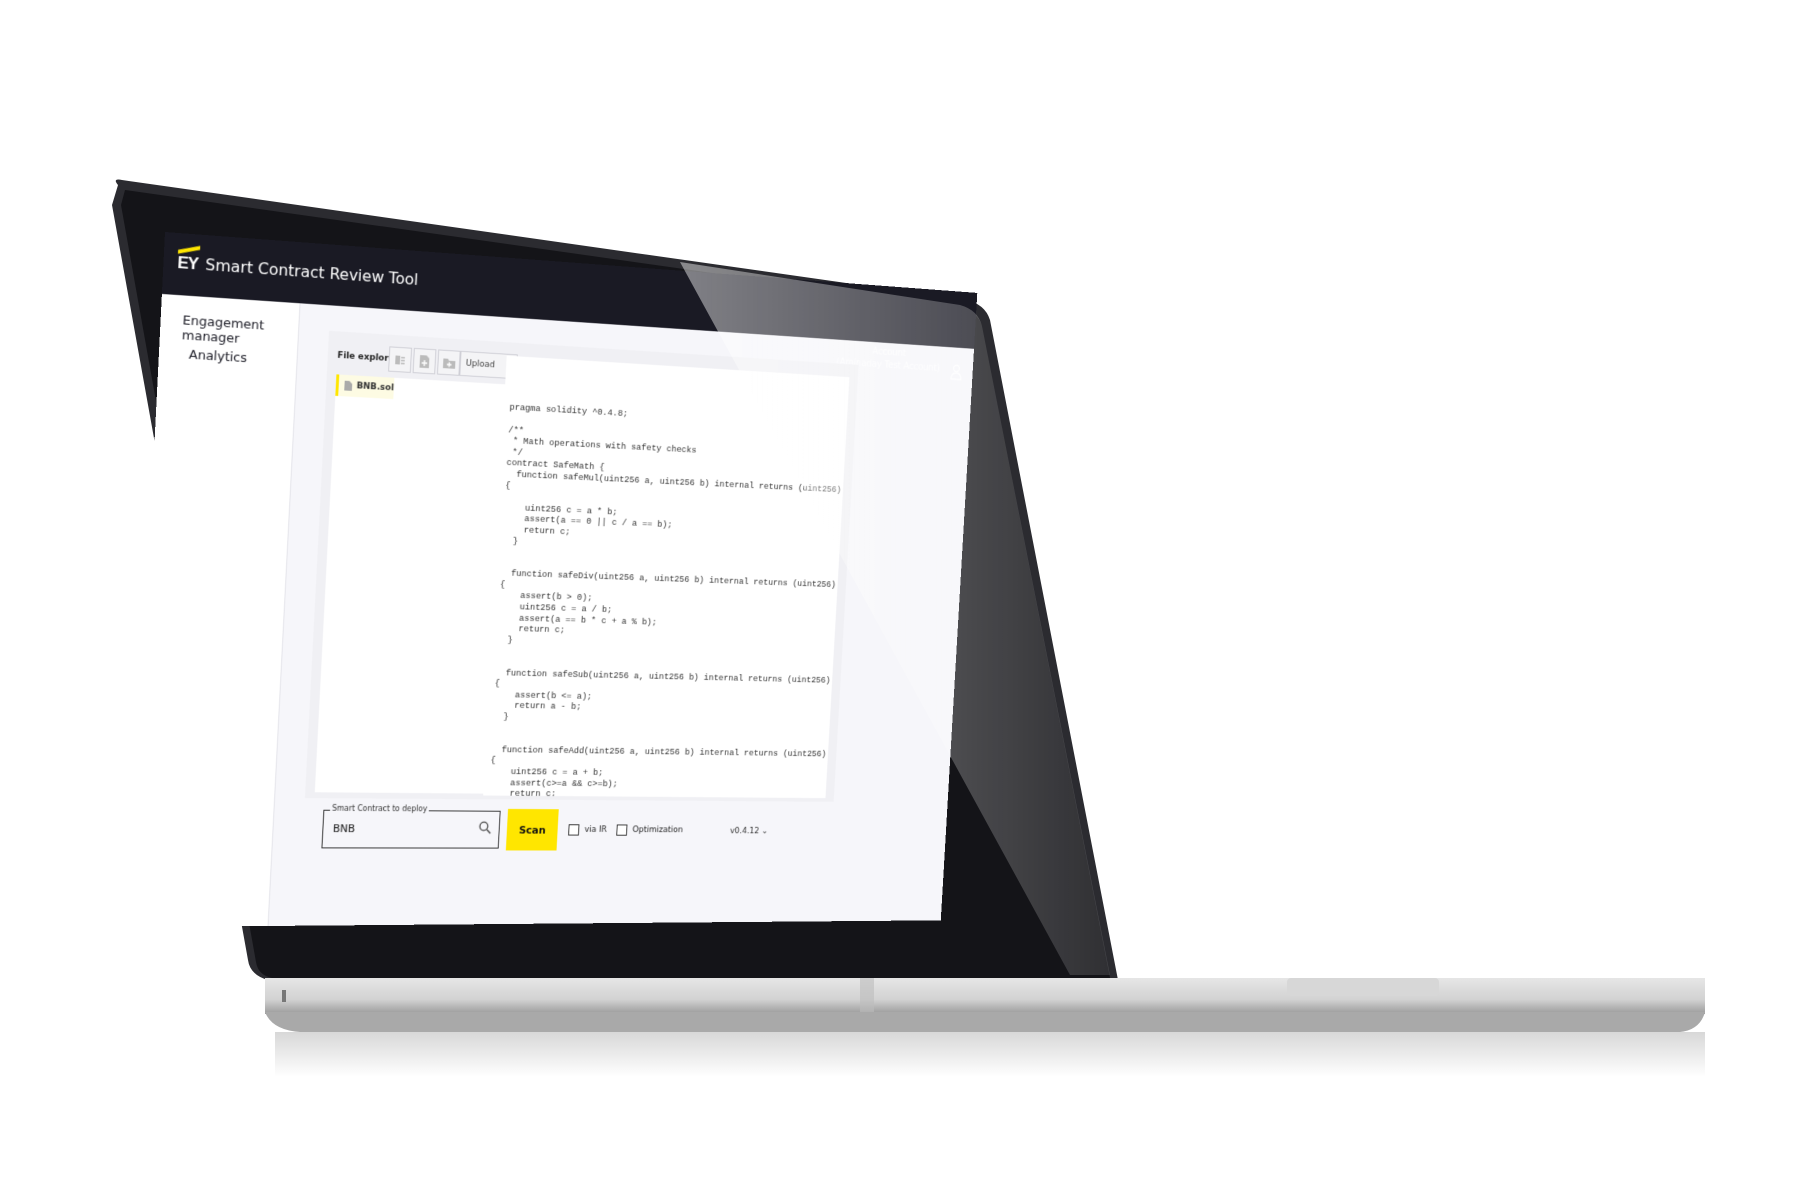 The height and width of the screenshot is (1200, 1800). What do you see at coordinates (410, 584) in the screenshot?
I see `file-list: BNB.sol` at bounding box center [410, 584].